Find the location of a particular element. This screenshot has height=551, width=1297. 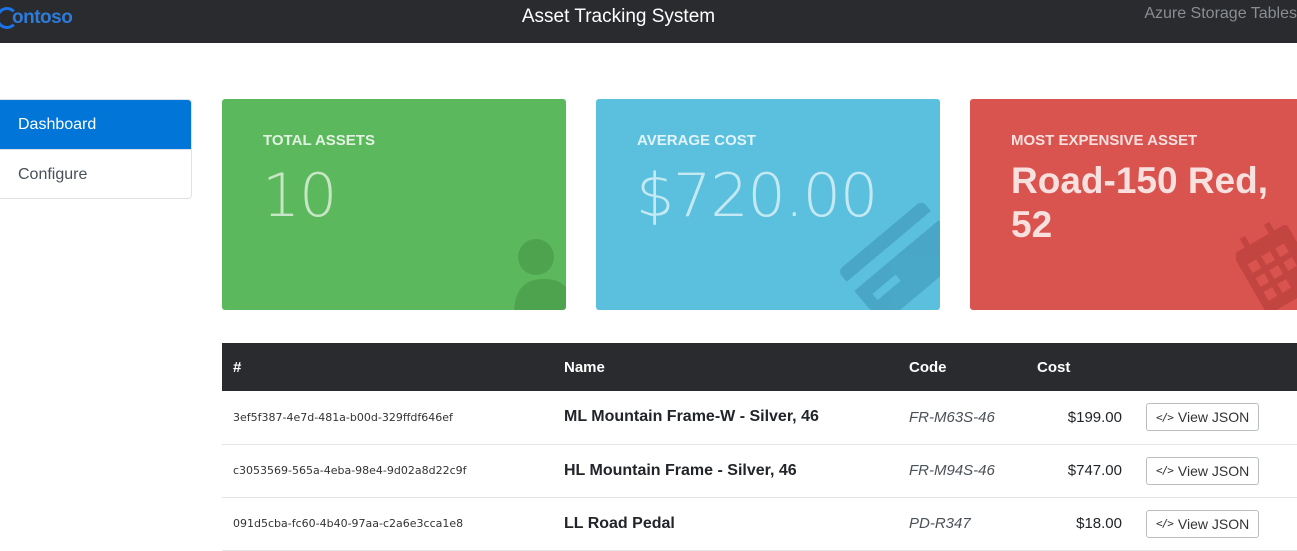

total-assets-card: TOTAL ASSETS 10 is located at coordinates (394, 204).